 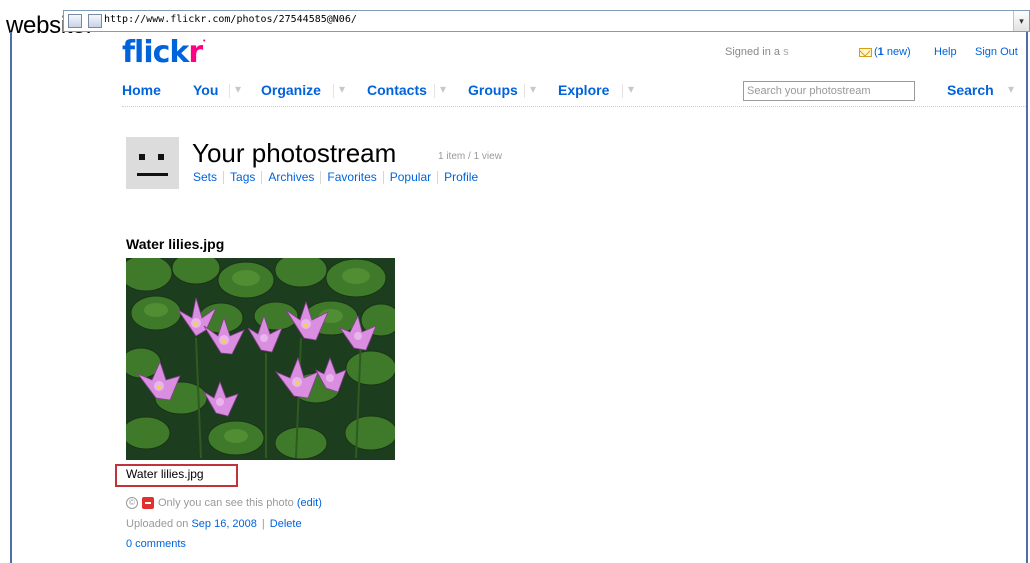 I want to click on edit-privacy-link: (edit), so click(x=309, y=503).